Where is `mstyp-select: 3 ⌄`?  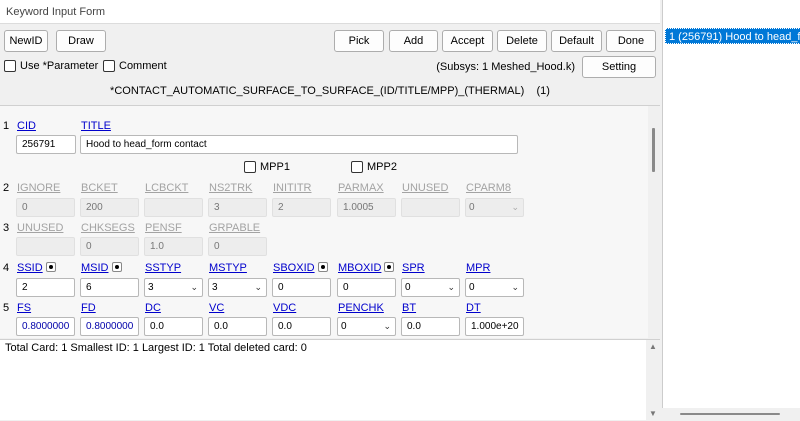 mstyp-select: 3 ⌄ is located at coordinates (237, 287).